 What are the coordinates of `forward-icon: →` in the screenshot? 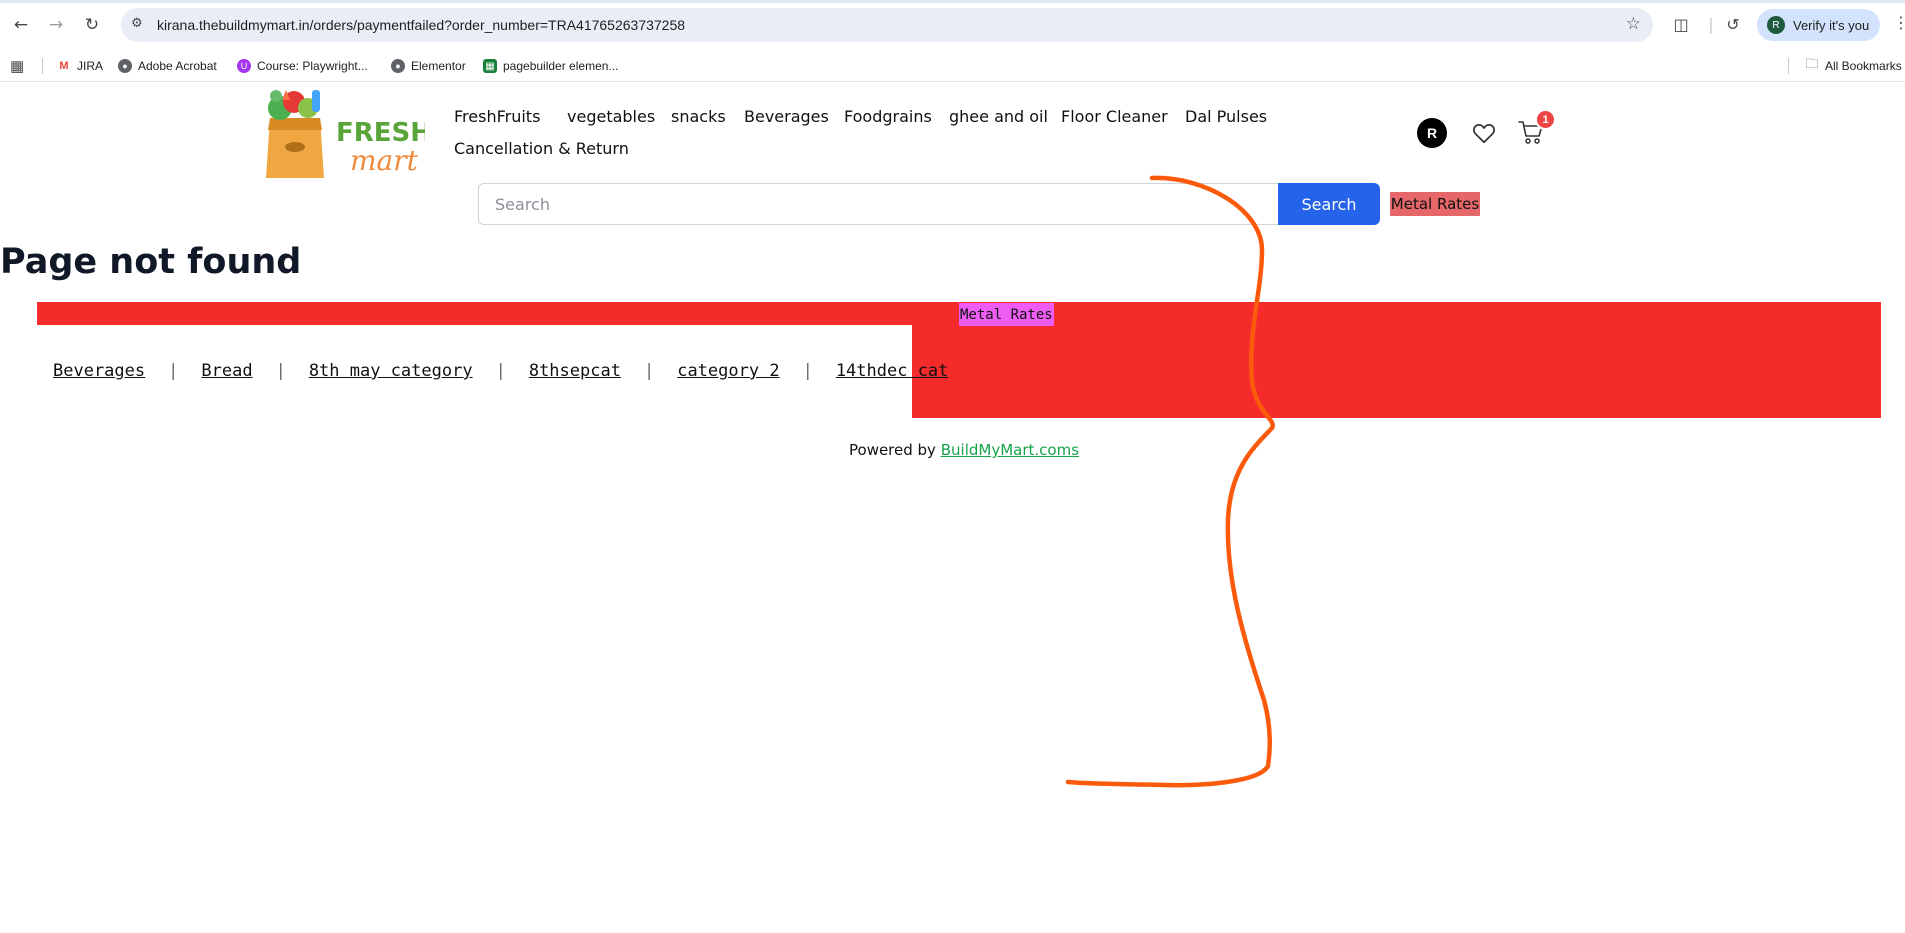 It's located at (56, 25).